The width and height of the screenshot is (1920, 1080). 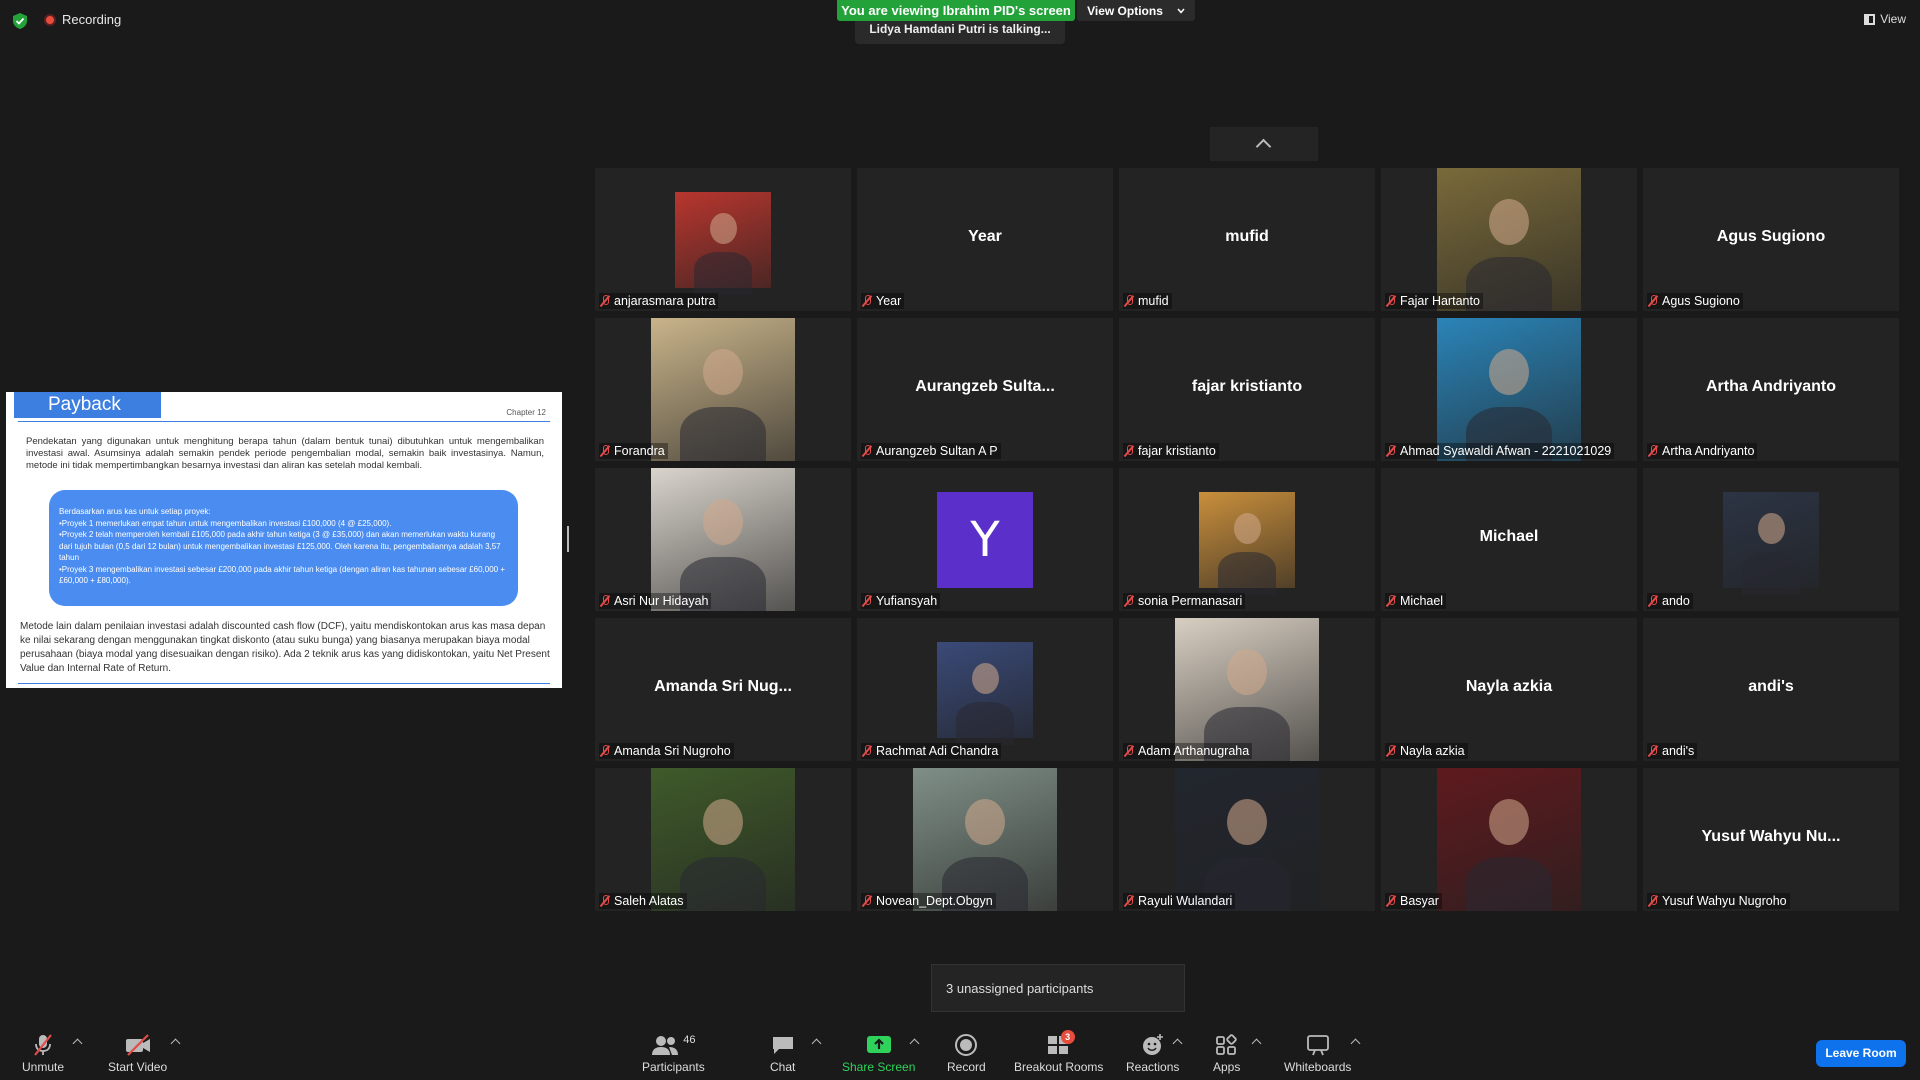 I want to click on participant-tile: Novean_Dept.Obgyn, so click(x=985, y=839).